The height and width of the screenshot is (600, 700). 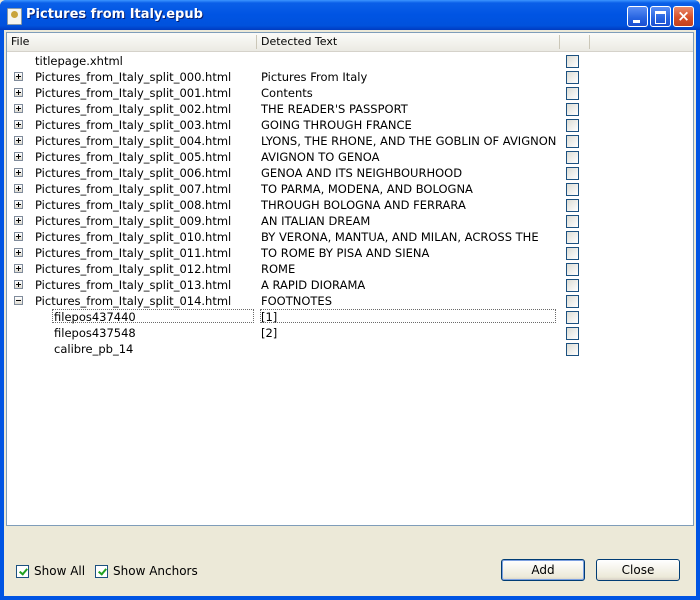 I want to click on file-name: Pictures_from_Italy_split_001.html, so click(x=133, y=93).